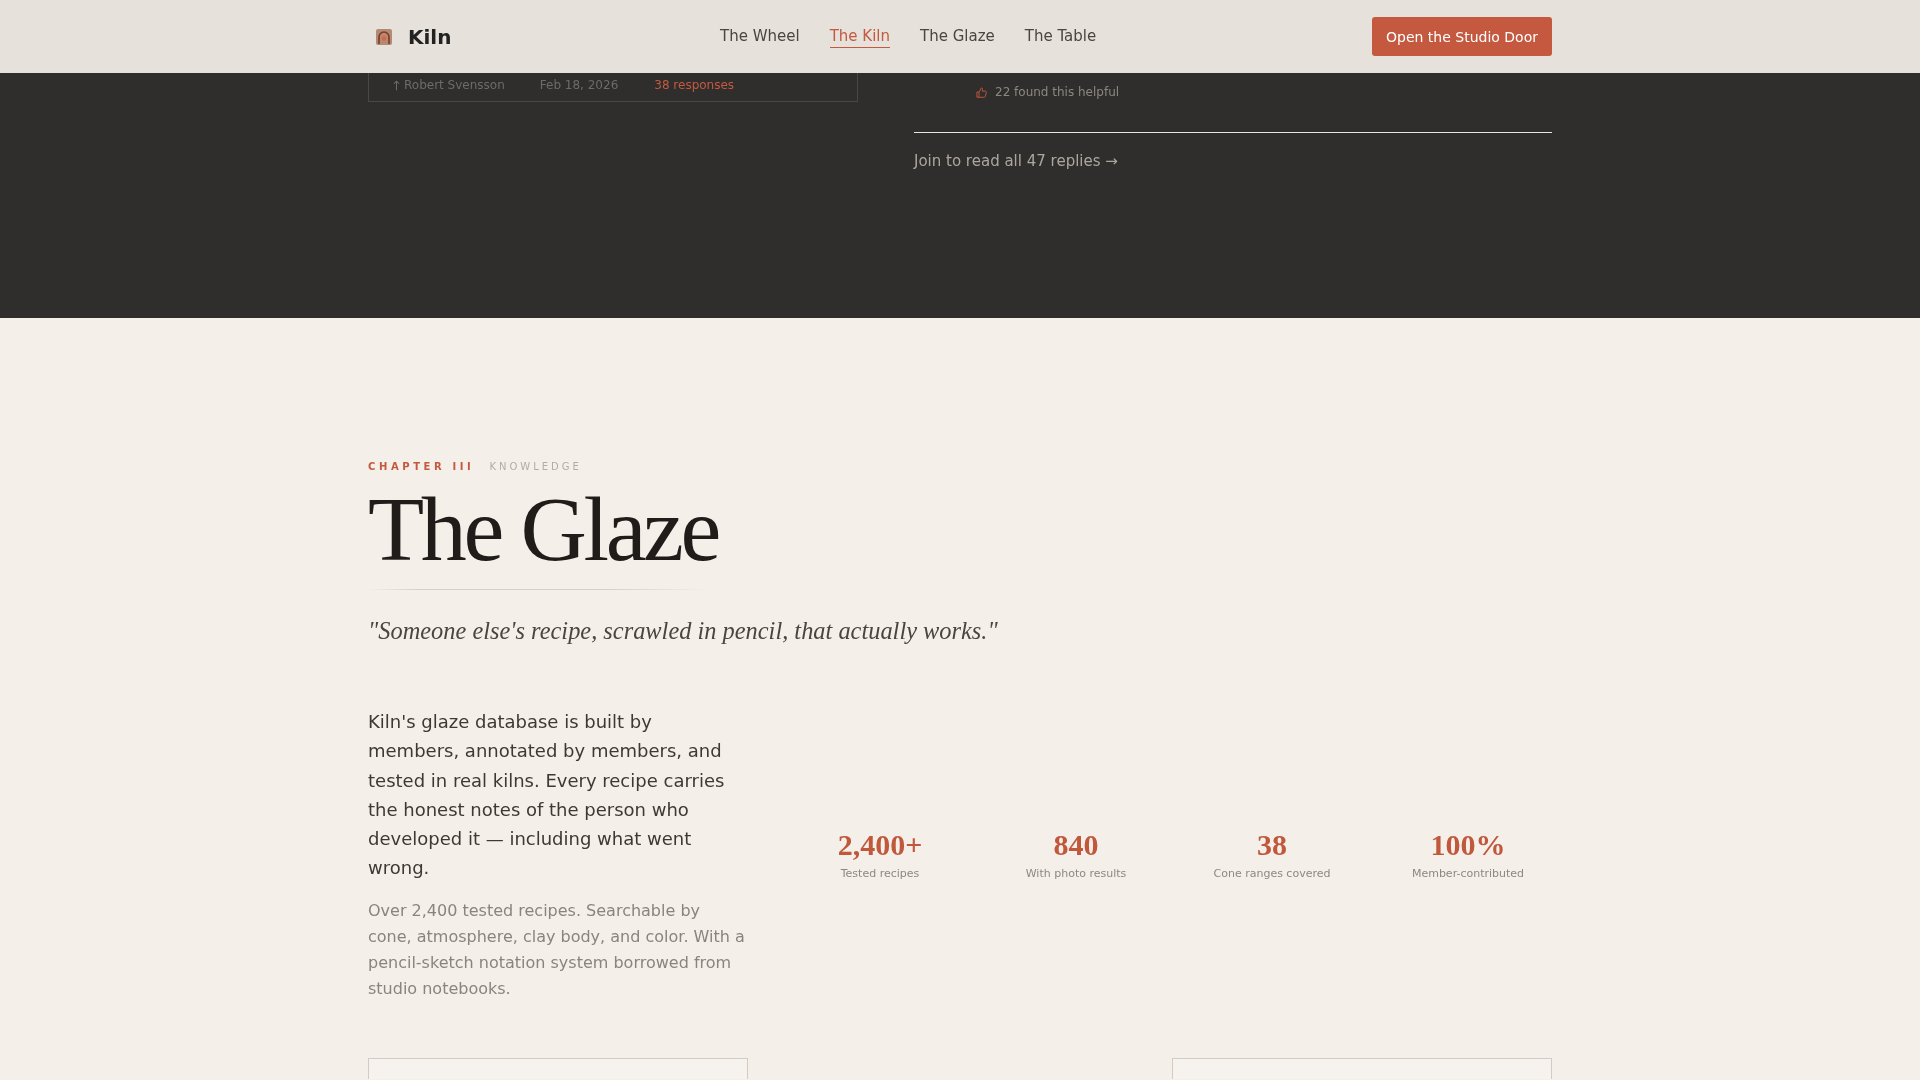  I want to click on stat-label: Member-contributed, so click(1468, 873).